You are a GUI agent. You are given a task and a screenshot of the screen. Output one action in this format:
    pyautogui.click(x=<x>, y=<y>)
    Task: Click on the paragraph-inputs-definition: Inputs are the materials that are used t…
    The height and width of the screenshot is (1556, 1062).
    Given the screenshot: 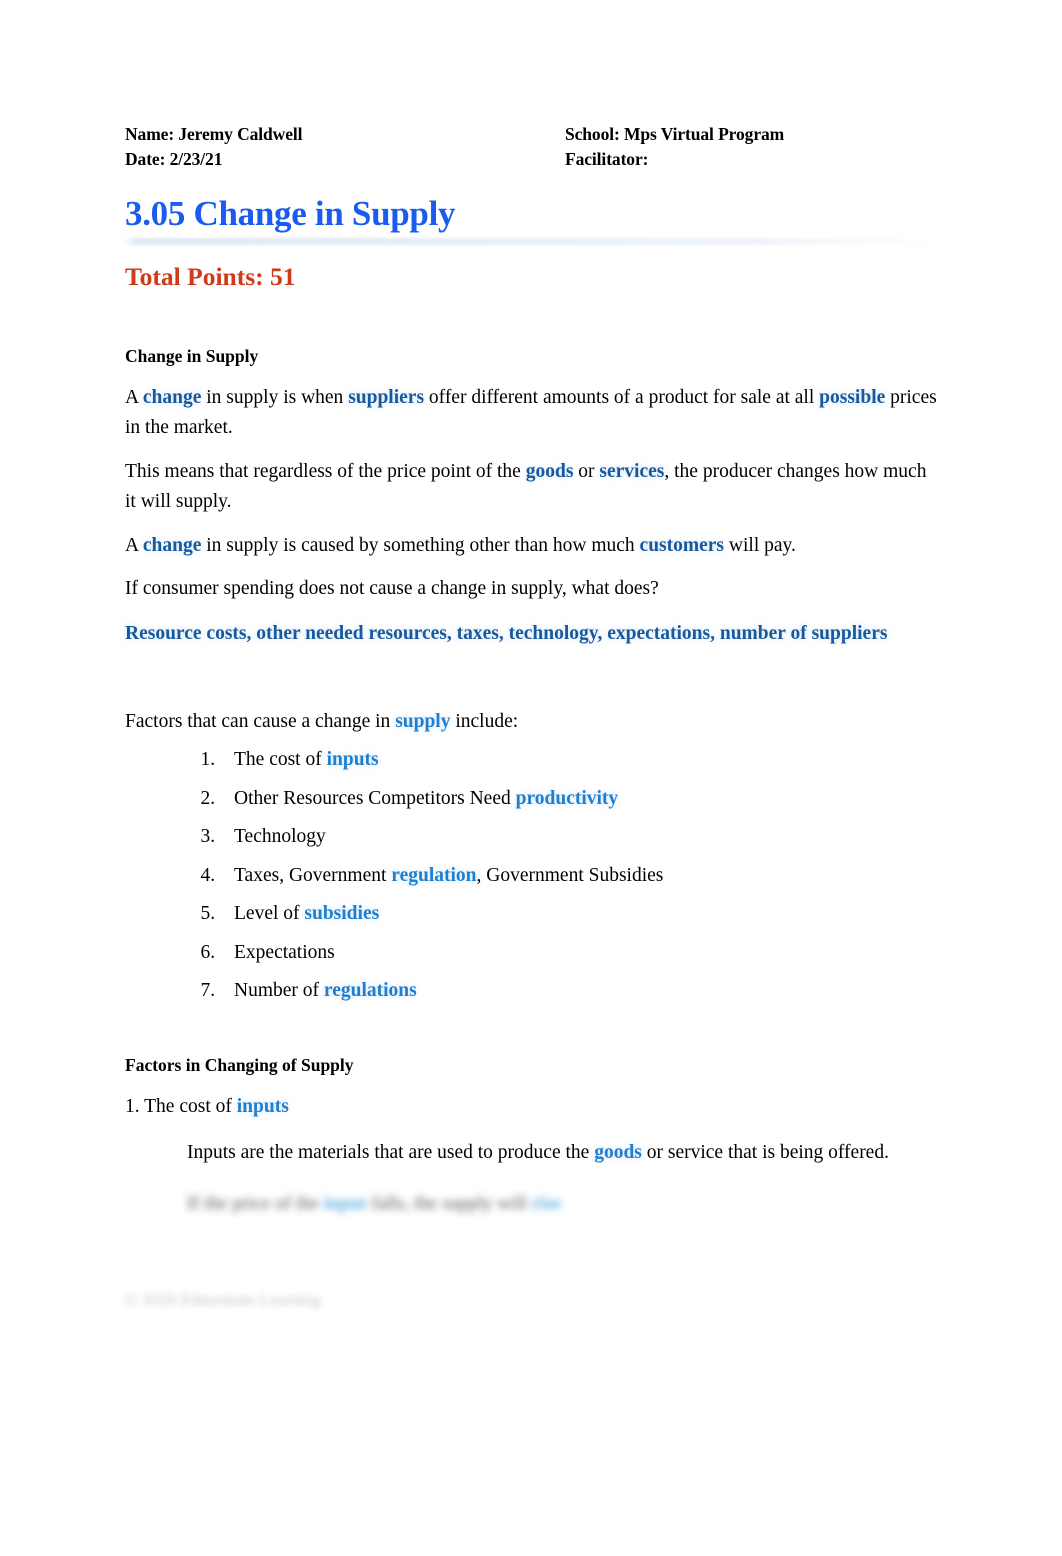 What is the action you would take?
    pyautogui.click(x=531, y=1153)
    